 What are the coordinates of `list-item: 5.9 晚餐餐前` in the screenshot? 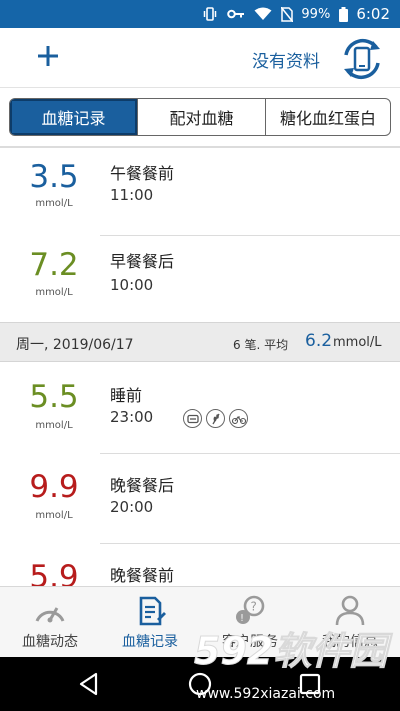 It's located at (200, 565).